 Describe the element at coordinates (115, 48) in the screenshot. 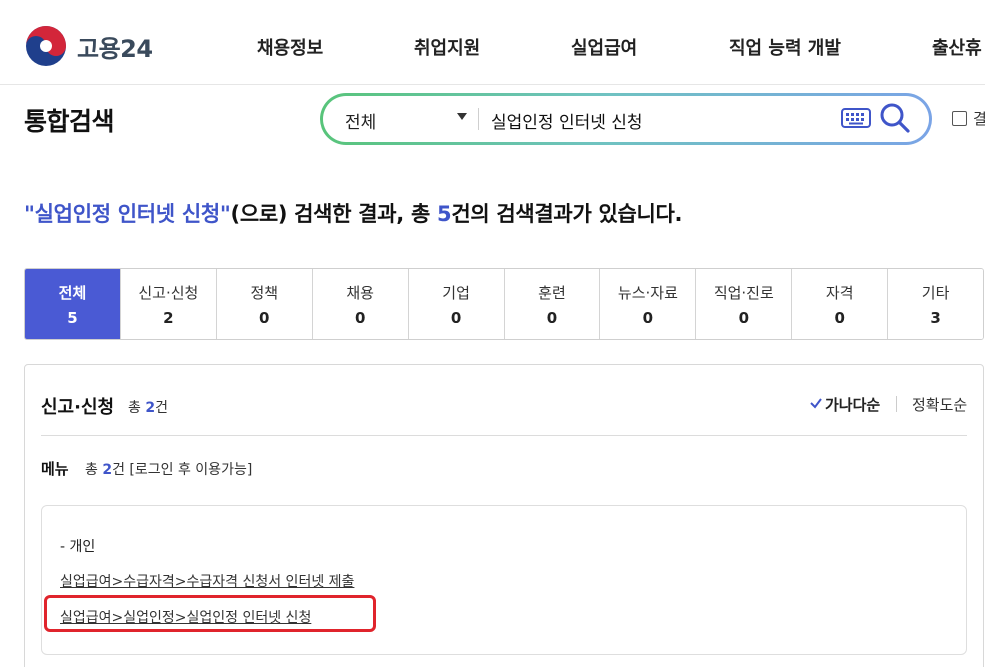

I see `logo-text: 고용24` at that location.